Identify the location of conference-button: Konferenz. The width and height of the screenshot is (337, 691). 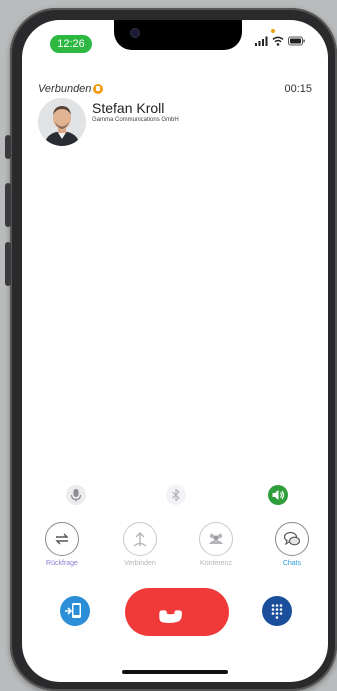
(216, 544).